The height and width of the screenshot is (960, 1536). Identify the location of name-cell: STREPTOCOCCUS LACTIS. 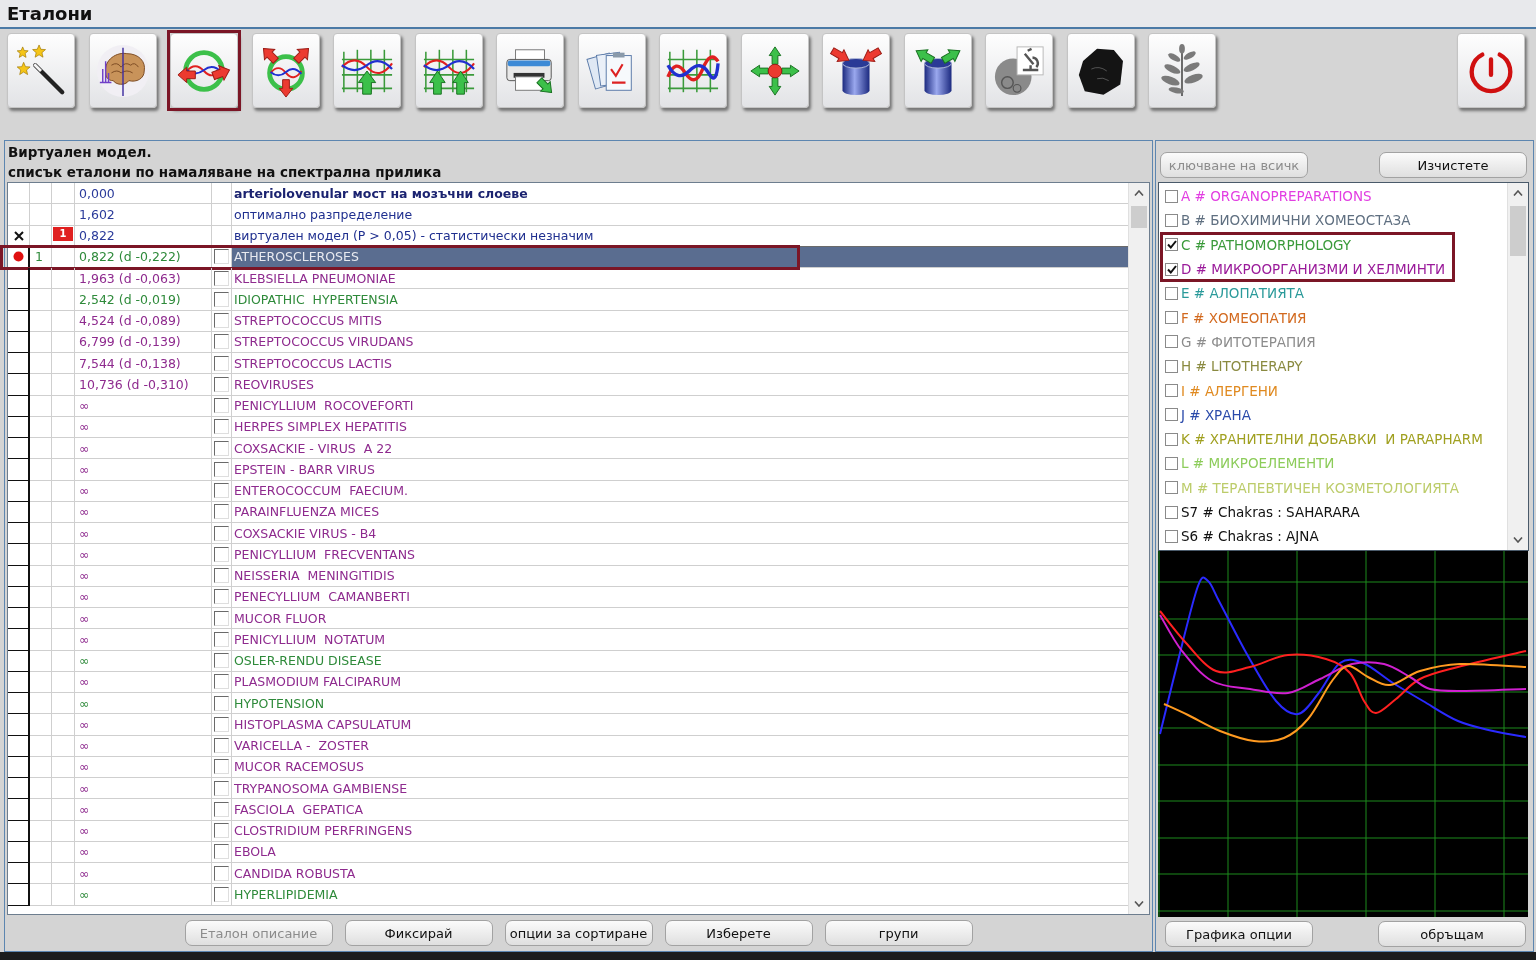
(680, 364).